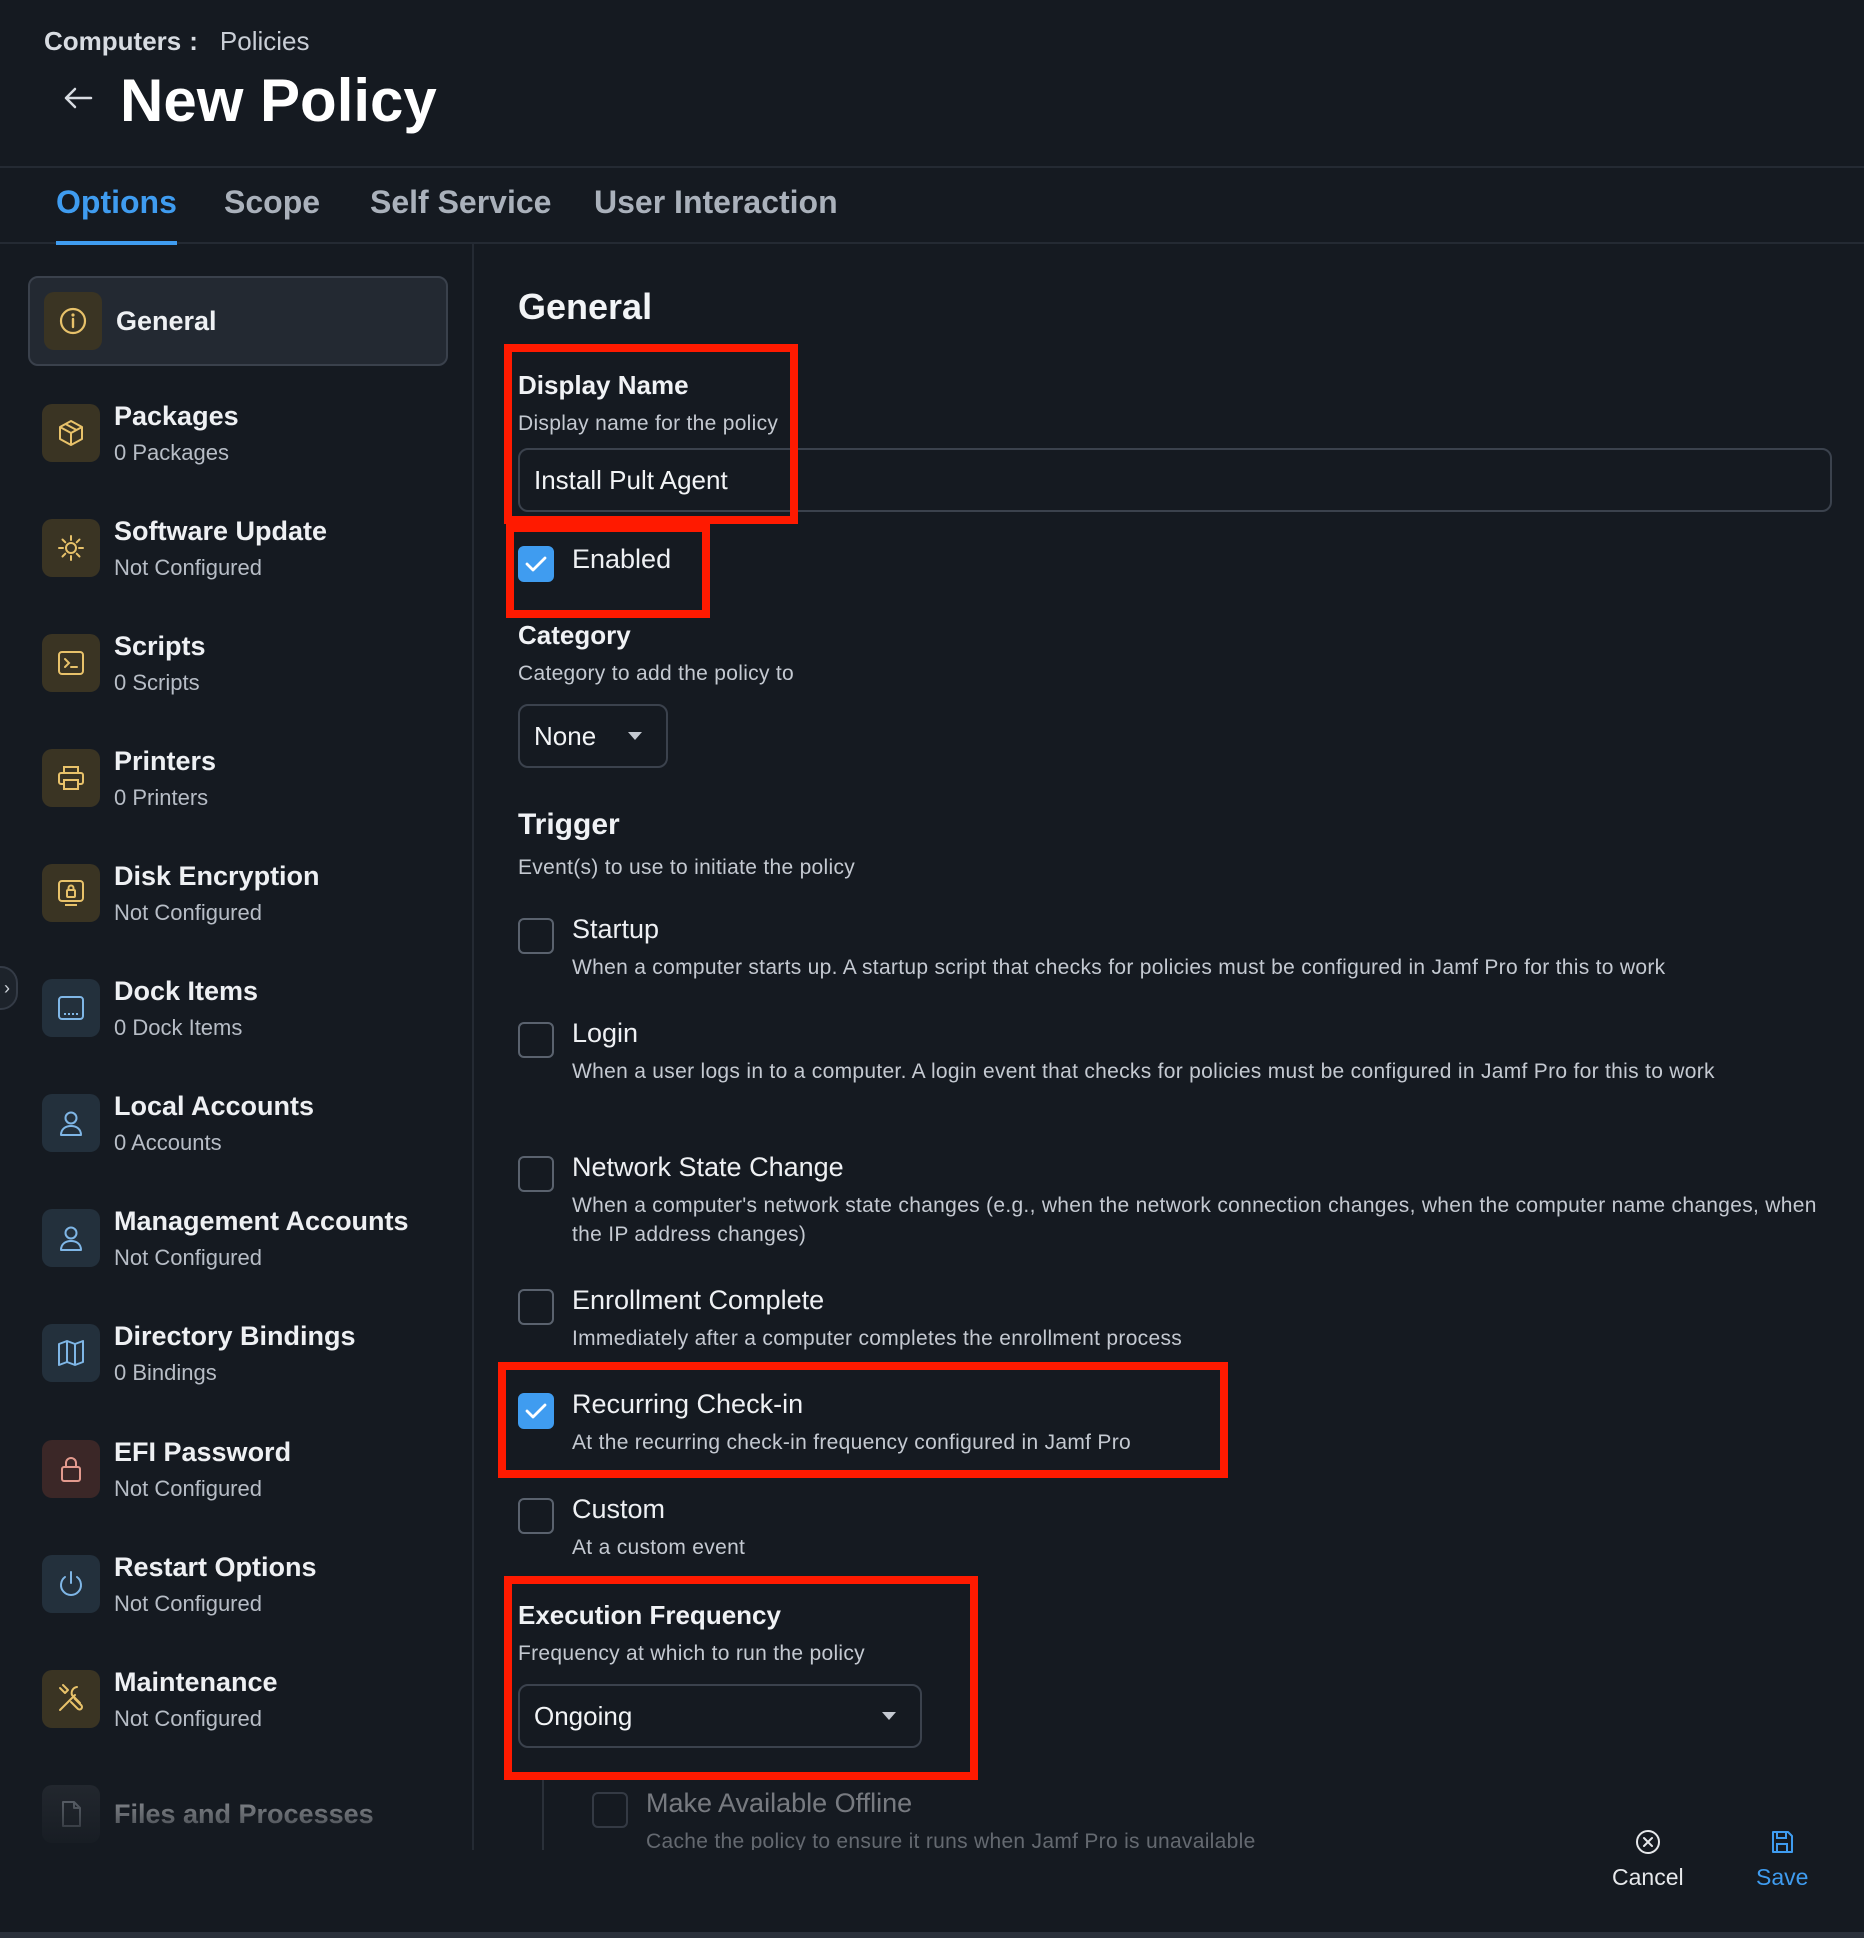 This screenshot has height=1938, width=1864. Describe the element at coordinates (536, 1040) in the screenshot. I see `login-checkbox` at that location.